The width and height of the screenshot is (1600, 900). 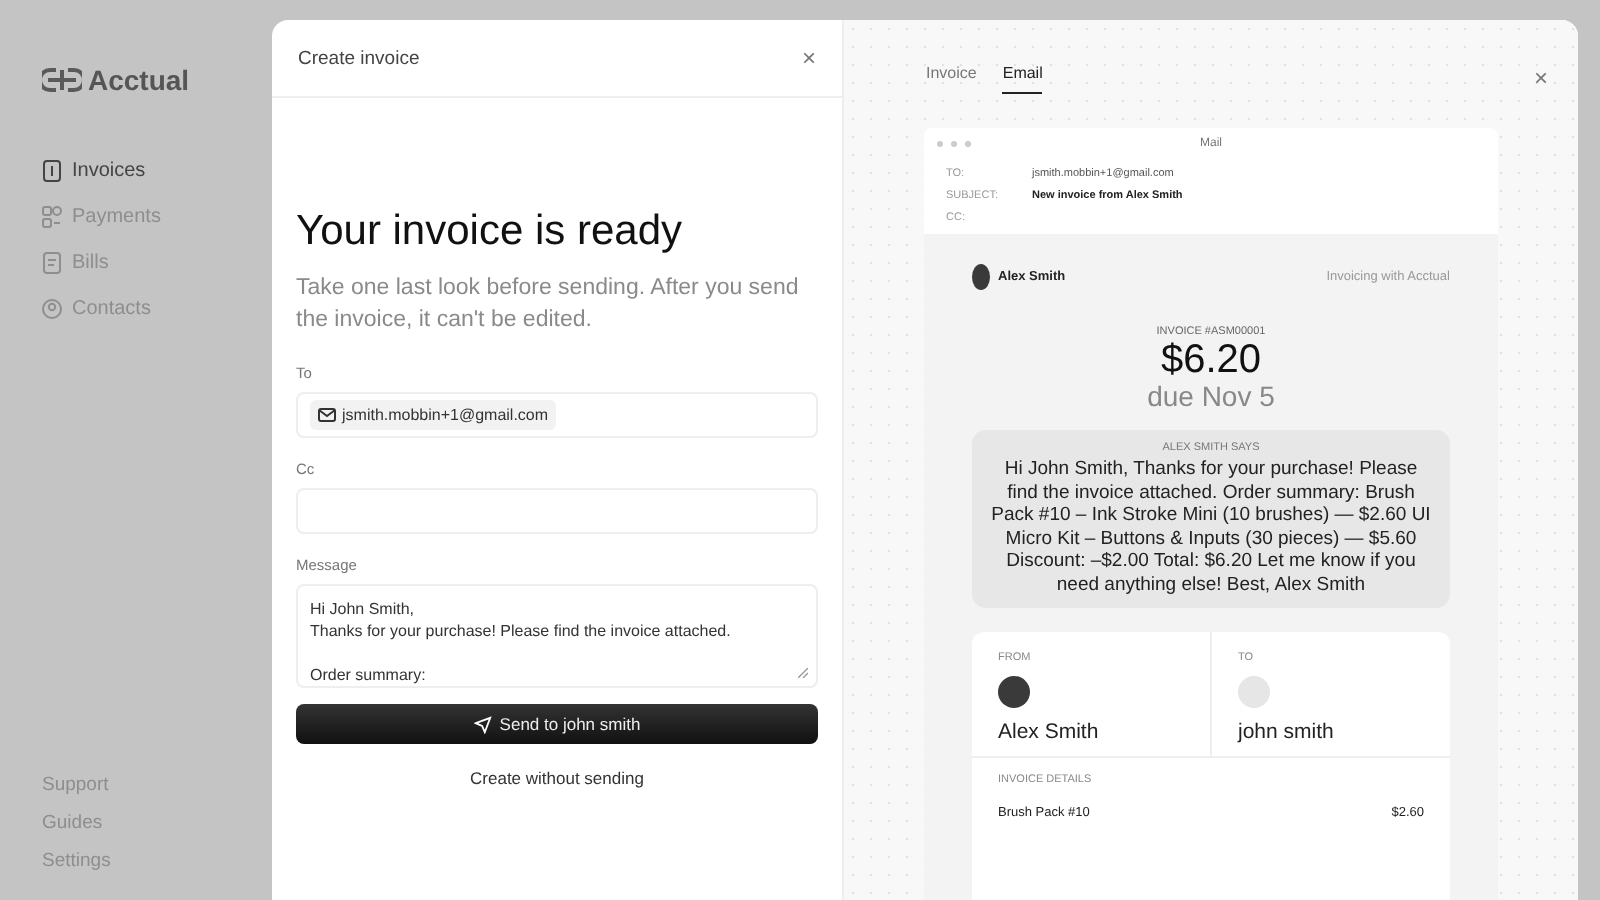 I want to click on mail-icon, so click(x=327, y=415).